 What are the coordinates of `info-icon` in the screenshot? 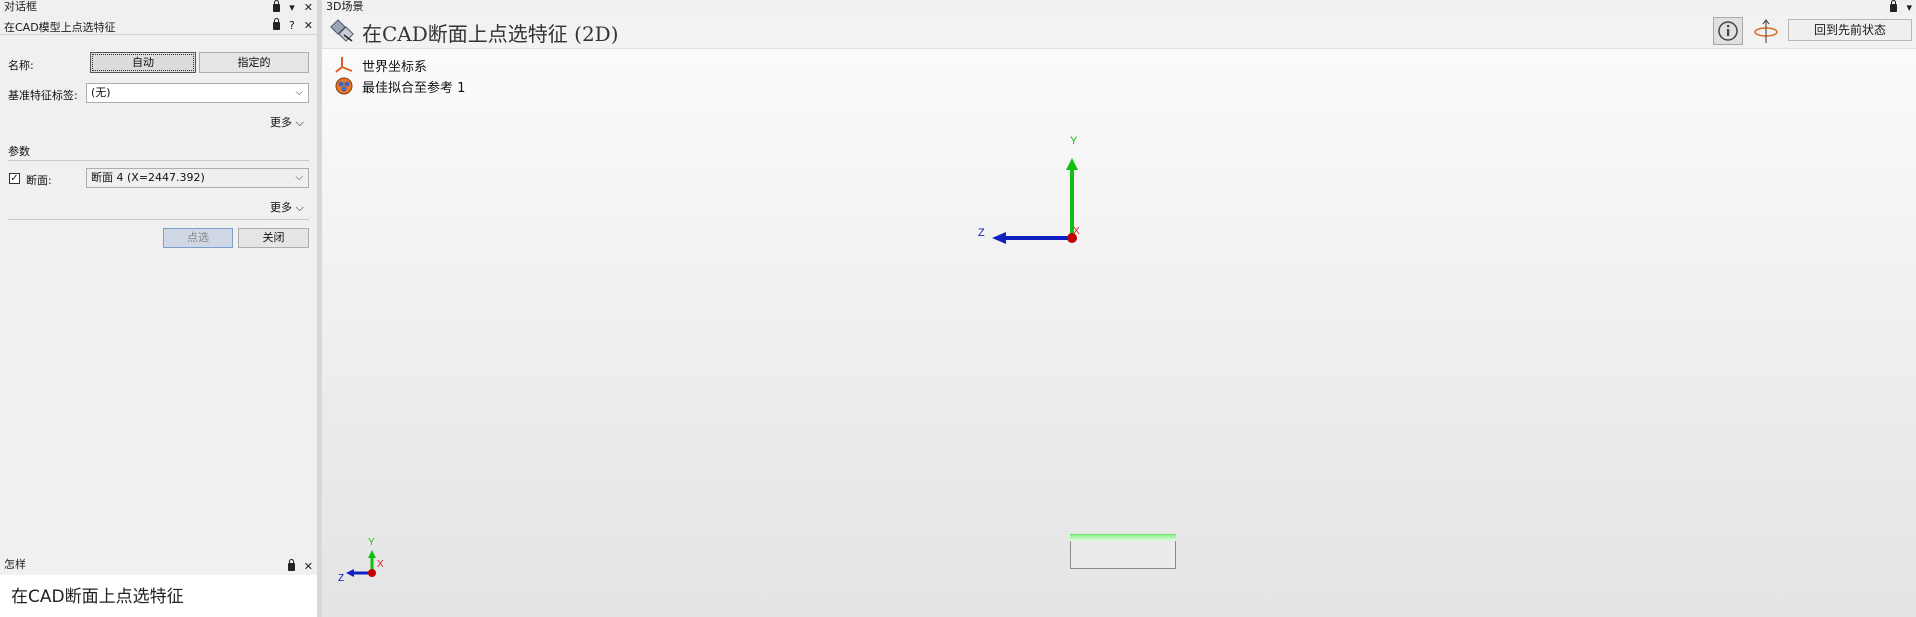 It's located at (1728, 31).